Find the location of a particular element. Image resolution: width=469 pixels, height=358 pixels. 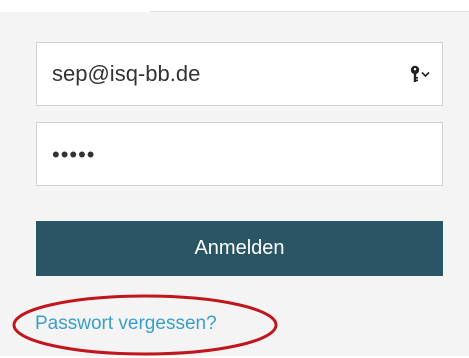

chevron-down-icon is located at coordinates (425, 74).